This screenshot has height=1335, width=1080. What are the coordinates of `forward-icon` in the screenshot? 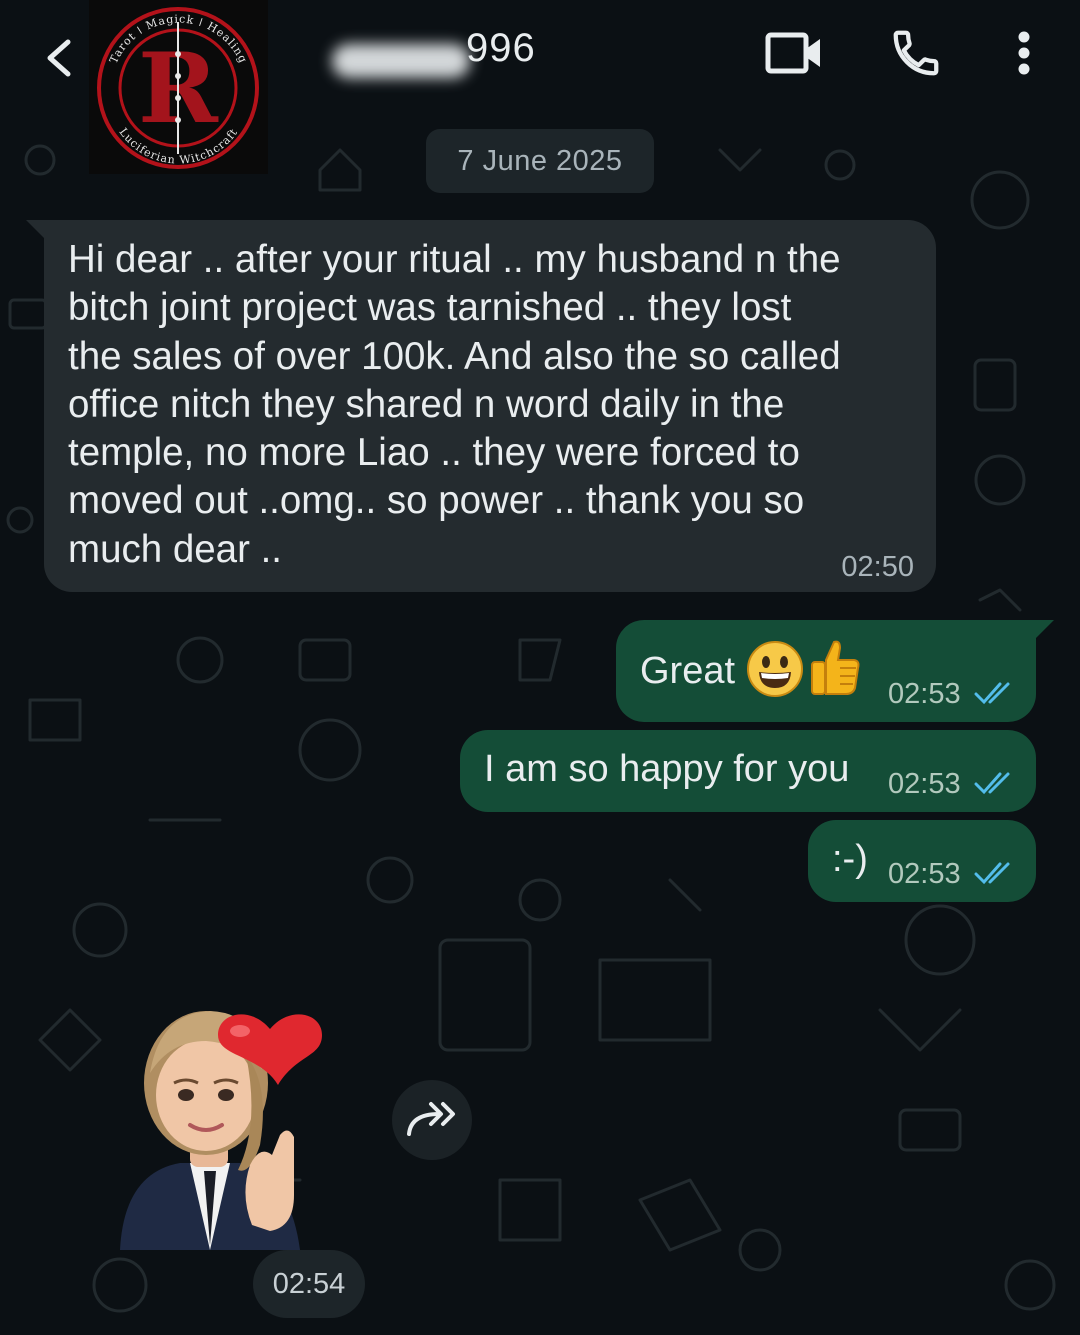 It's located at (432, 1120).